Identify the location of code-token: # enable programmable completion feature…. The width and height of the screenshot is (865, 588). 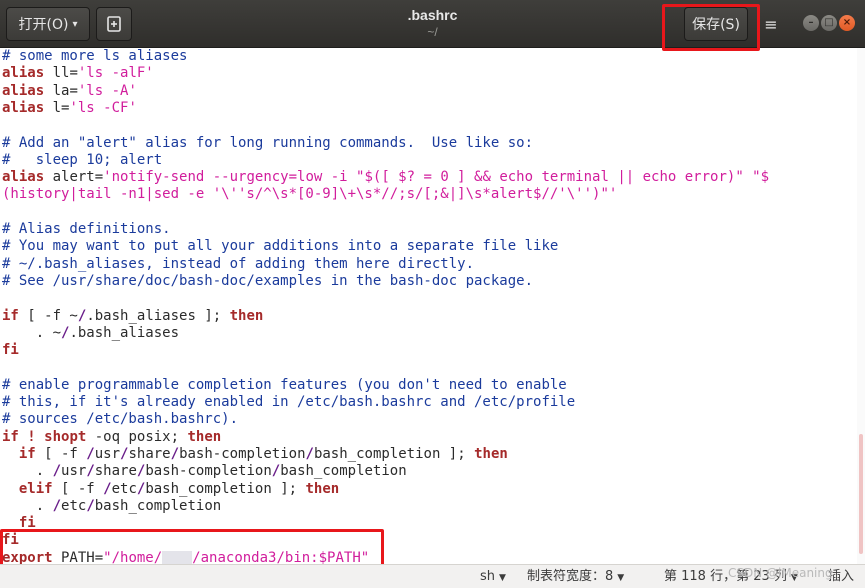
(284, 384).